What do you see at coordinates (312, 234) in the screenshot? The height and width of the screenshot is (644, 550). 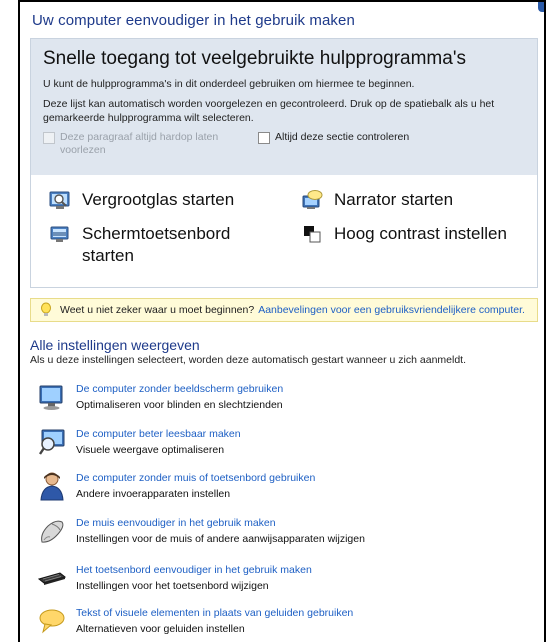 I see `high-contrast-icon` at bounding box center [312, 234].